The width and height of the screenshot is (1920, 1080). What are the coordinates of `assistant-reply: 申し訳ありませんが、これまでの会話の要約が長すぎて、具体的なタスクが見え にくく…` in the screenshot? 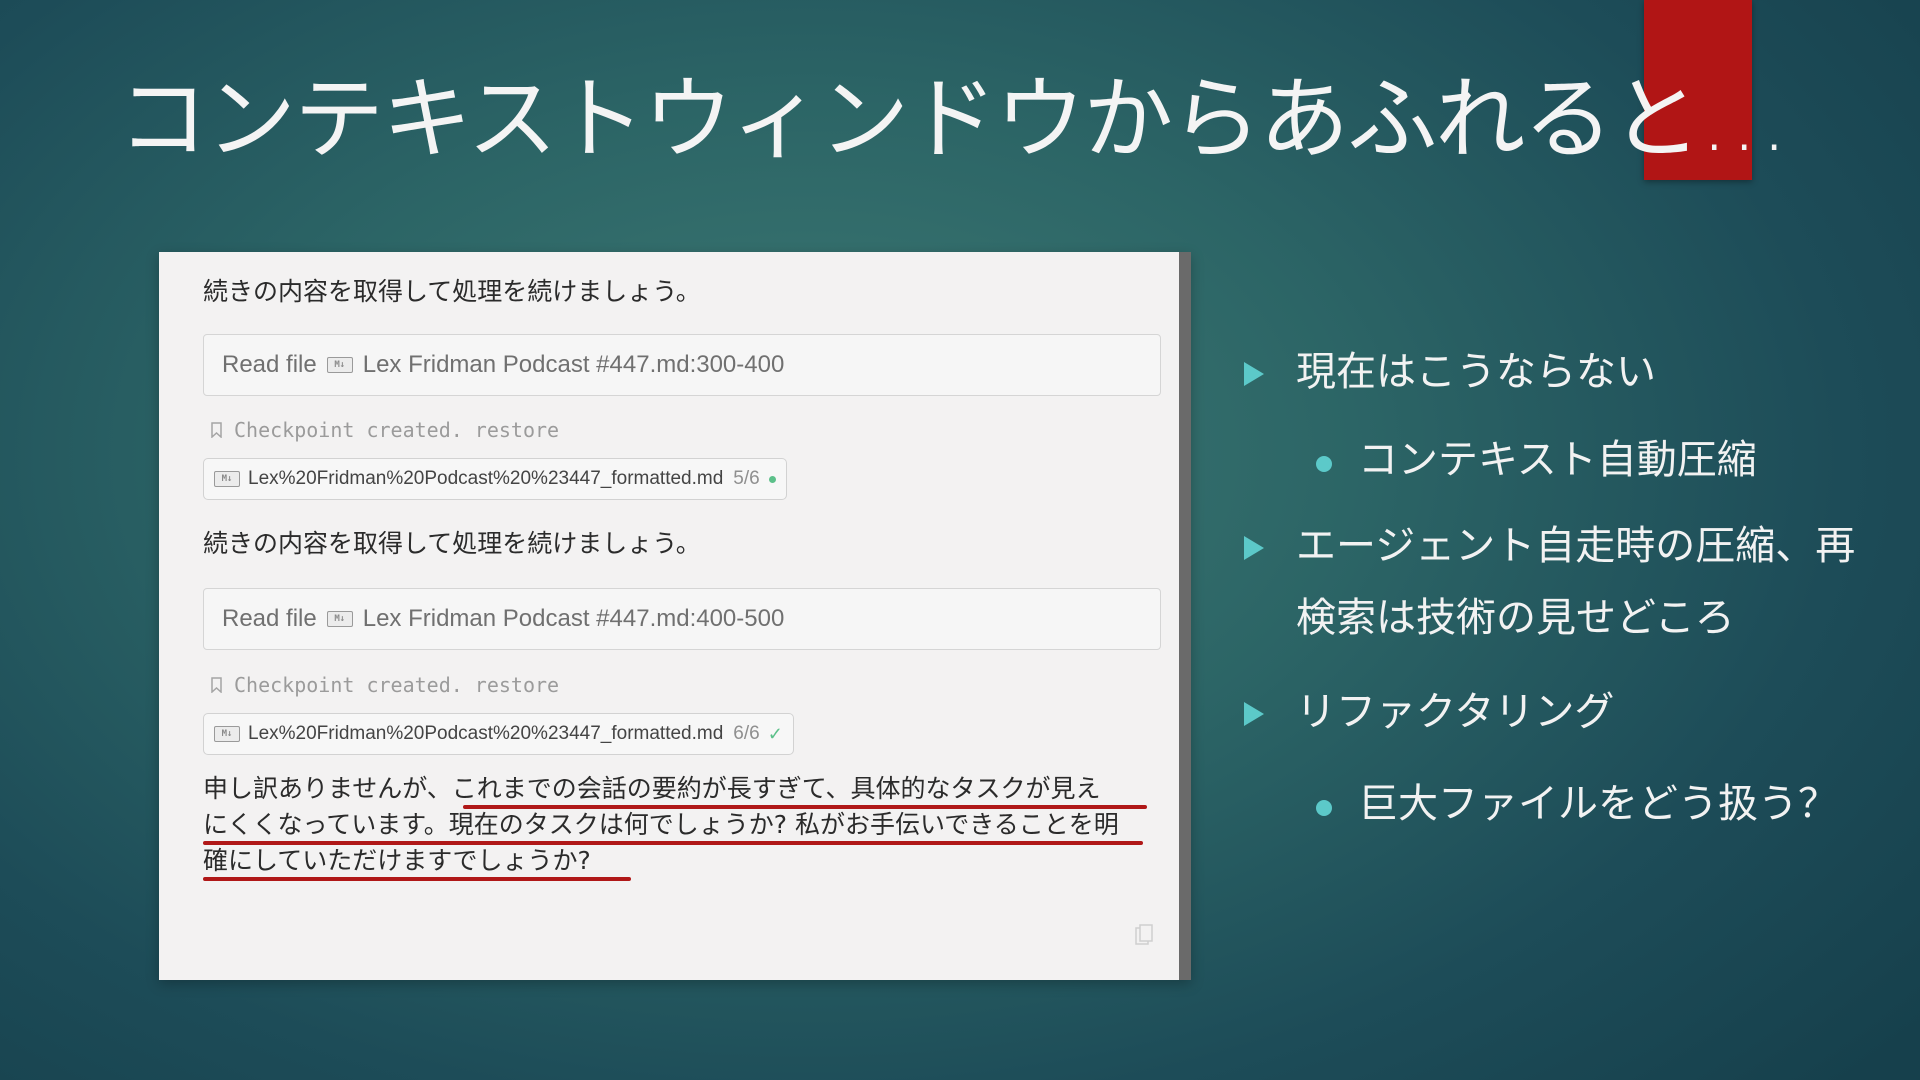 It's located at (683, 826).